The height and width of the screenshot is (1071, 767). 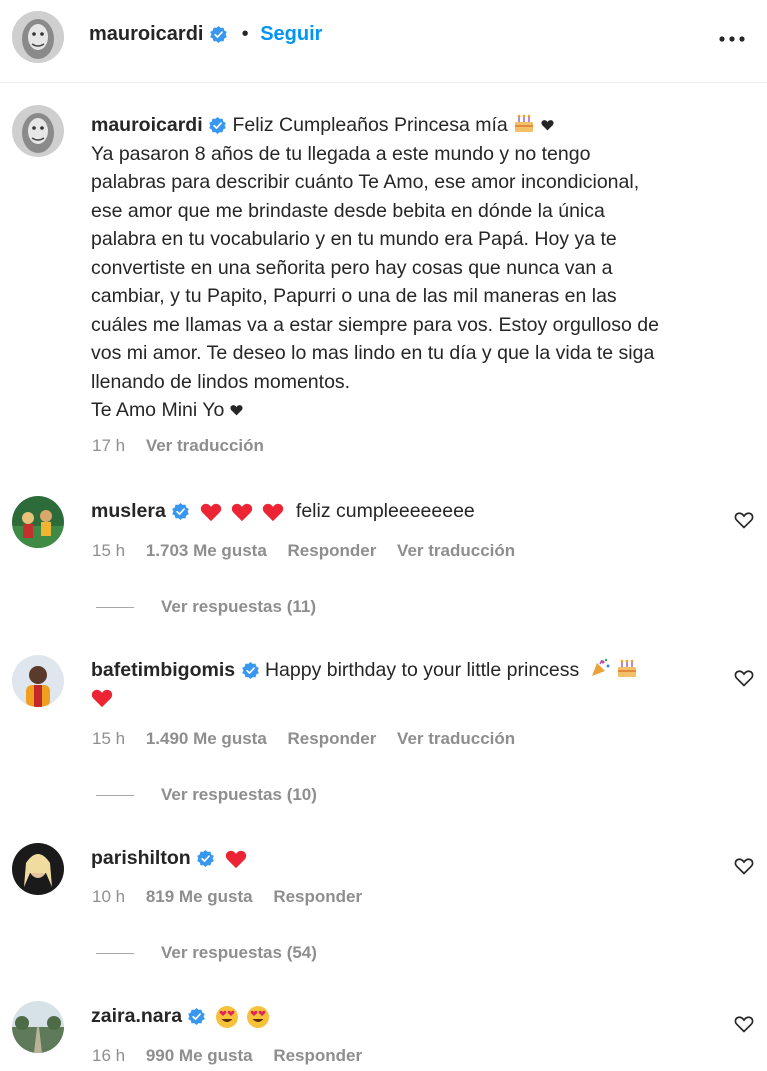 What do you see at coordinates (38, 131) in the screenshot?
I see `caption-avatar` at bounding box center [38, 131].